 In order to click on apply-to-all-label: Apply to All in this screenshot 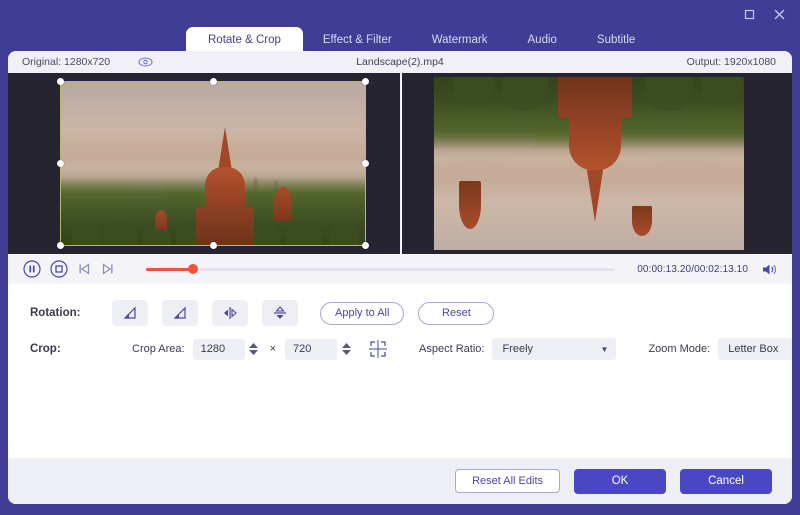, I will do `click(362, 313)`.